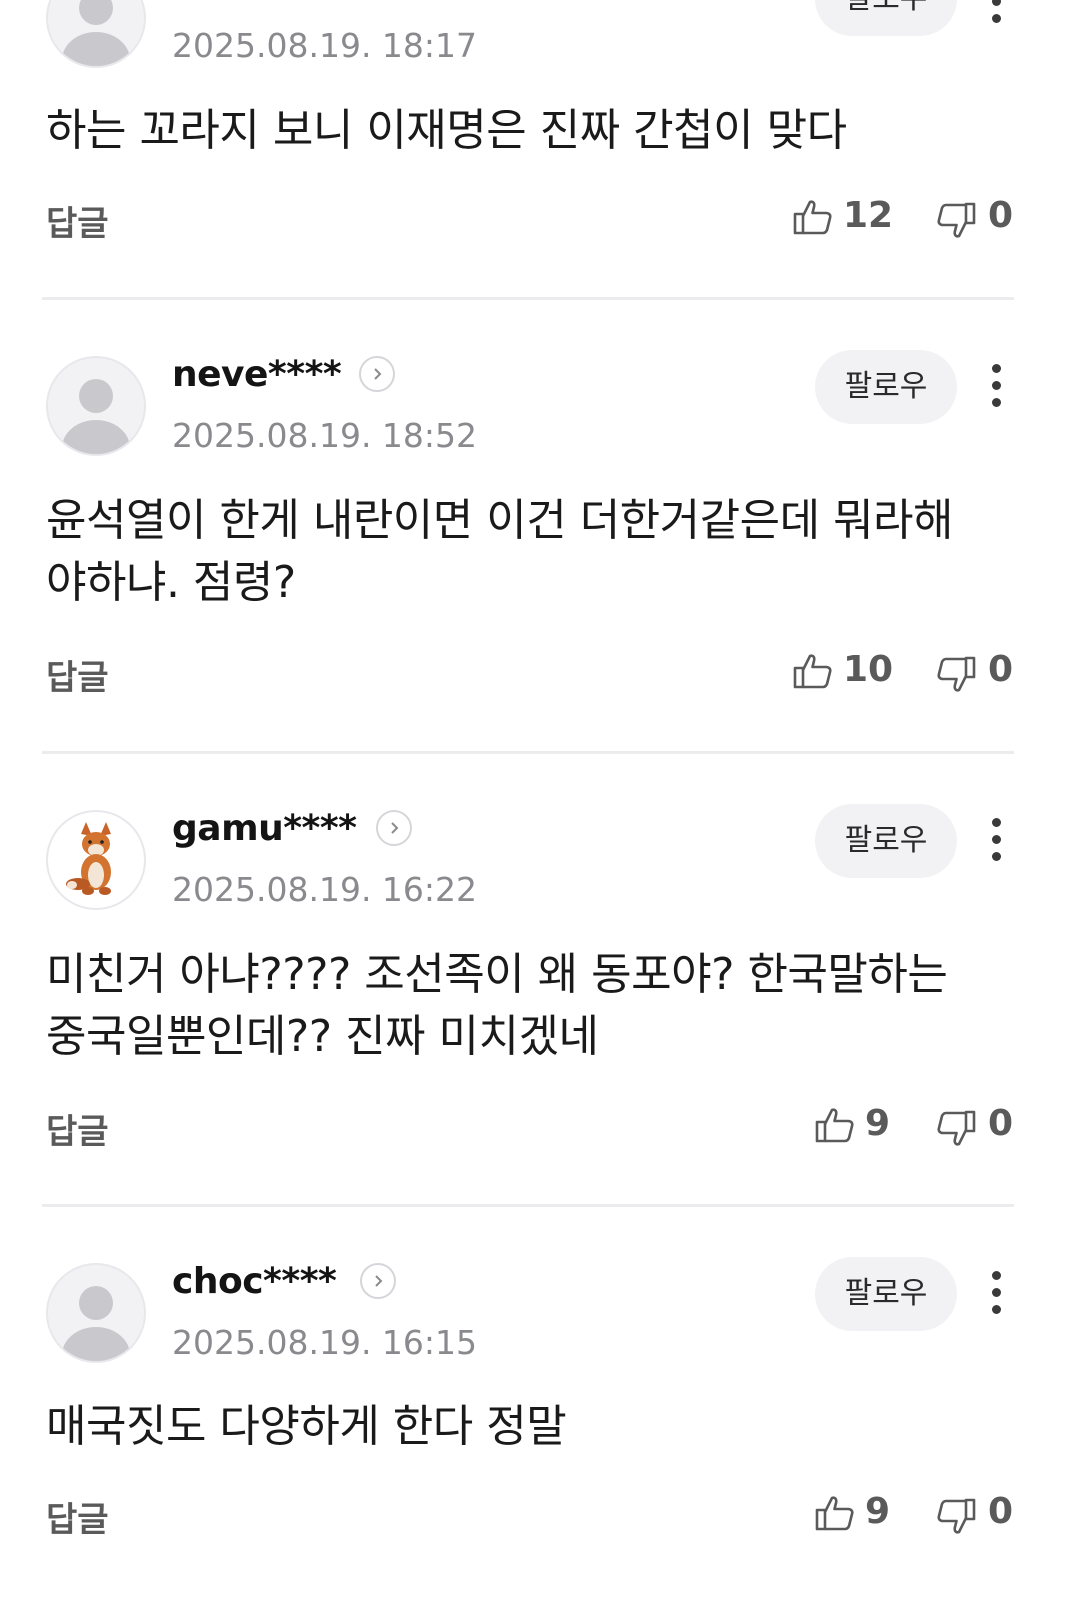  I want to click on like-button: 12, so click(843, 218).